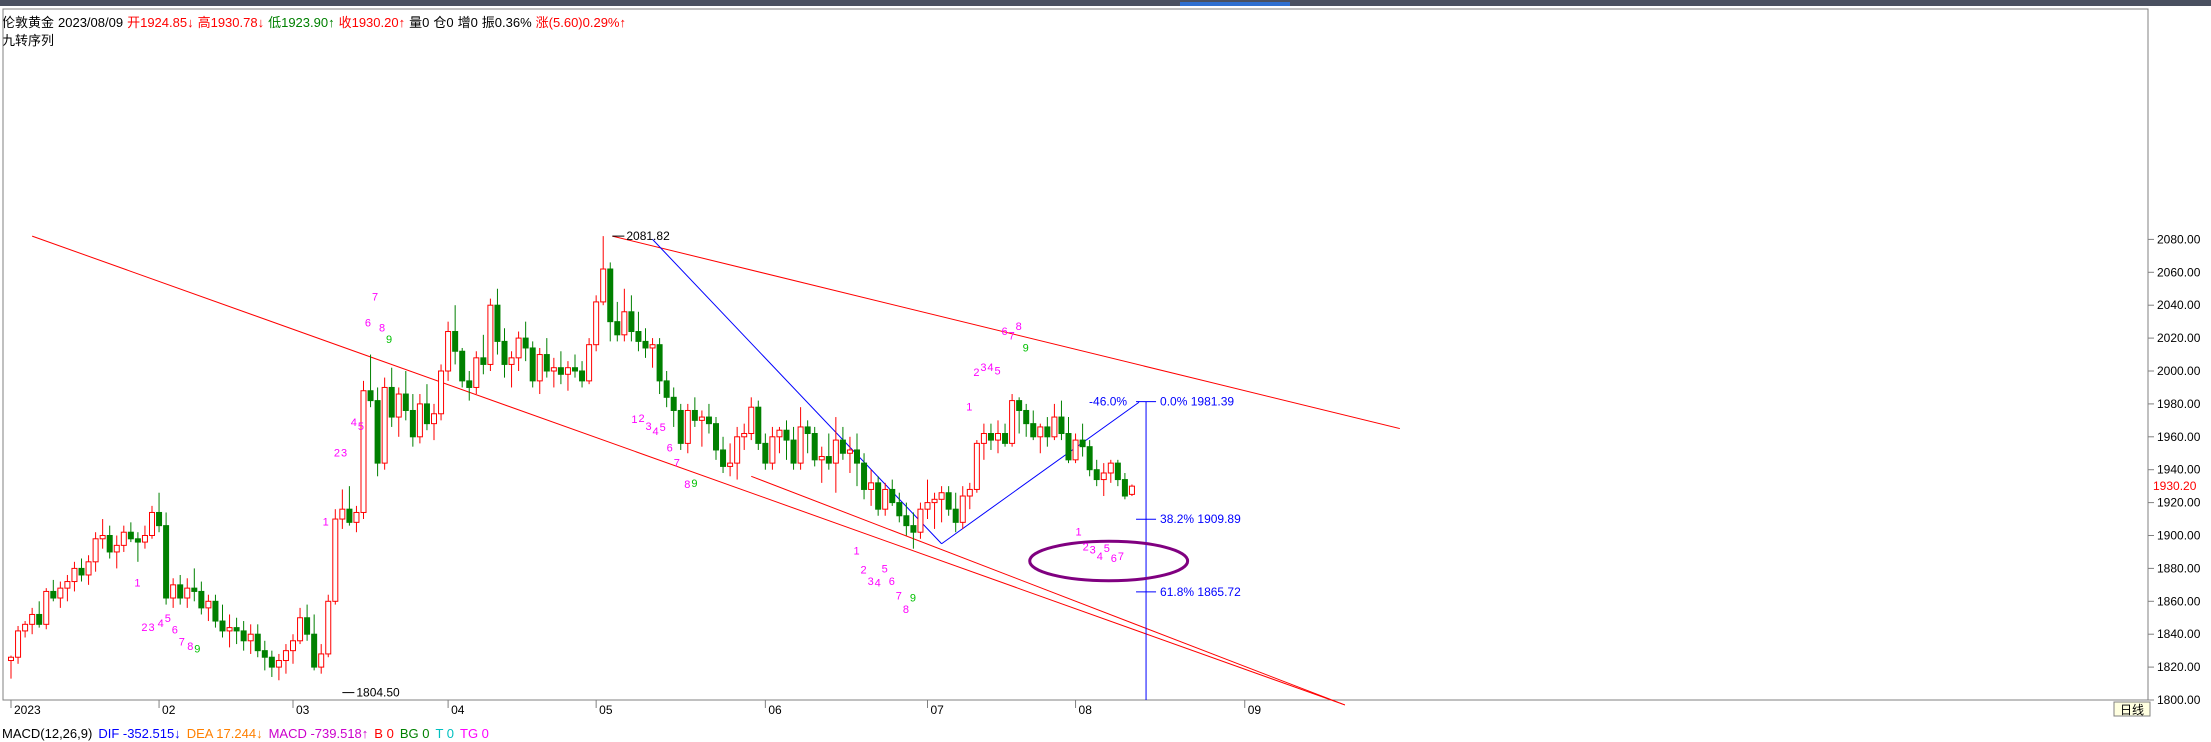  I want to click on period-label: 日线, so click(2132, 710).